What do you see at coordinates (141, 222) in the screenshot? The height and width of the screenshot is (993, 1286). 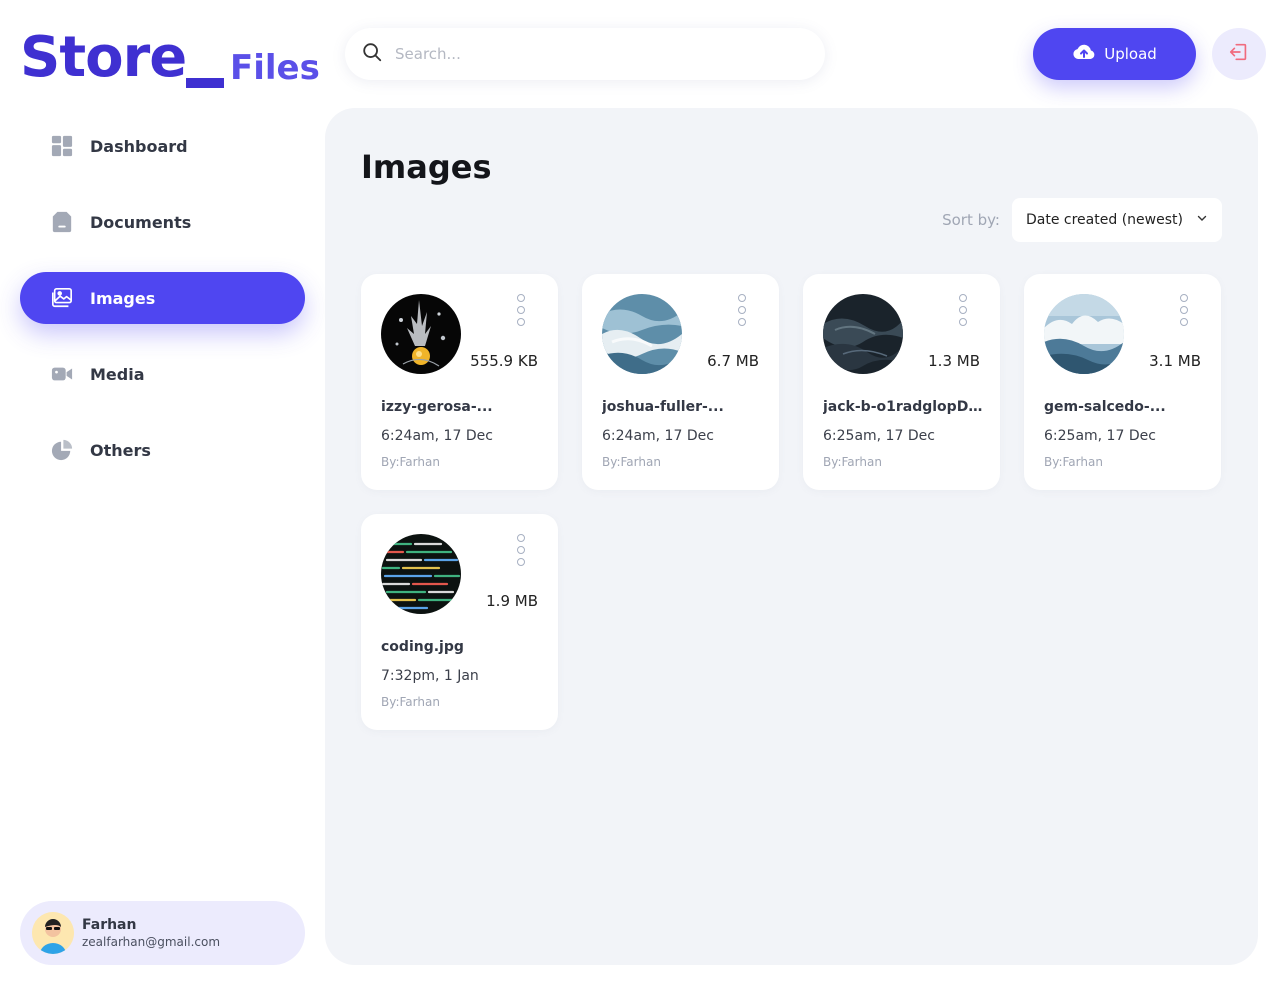 I see `sidebar-item-label: Documents` at bounding box center [141, 222].